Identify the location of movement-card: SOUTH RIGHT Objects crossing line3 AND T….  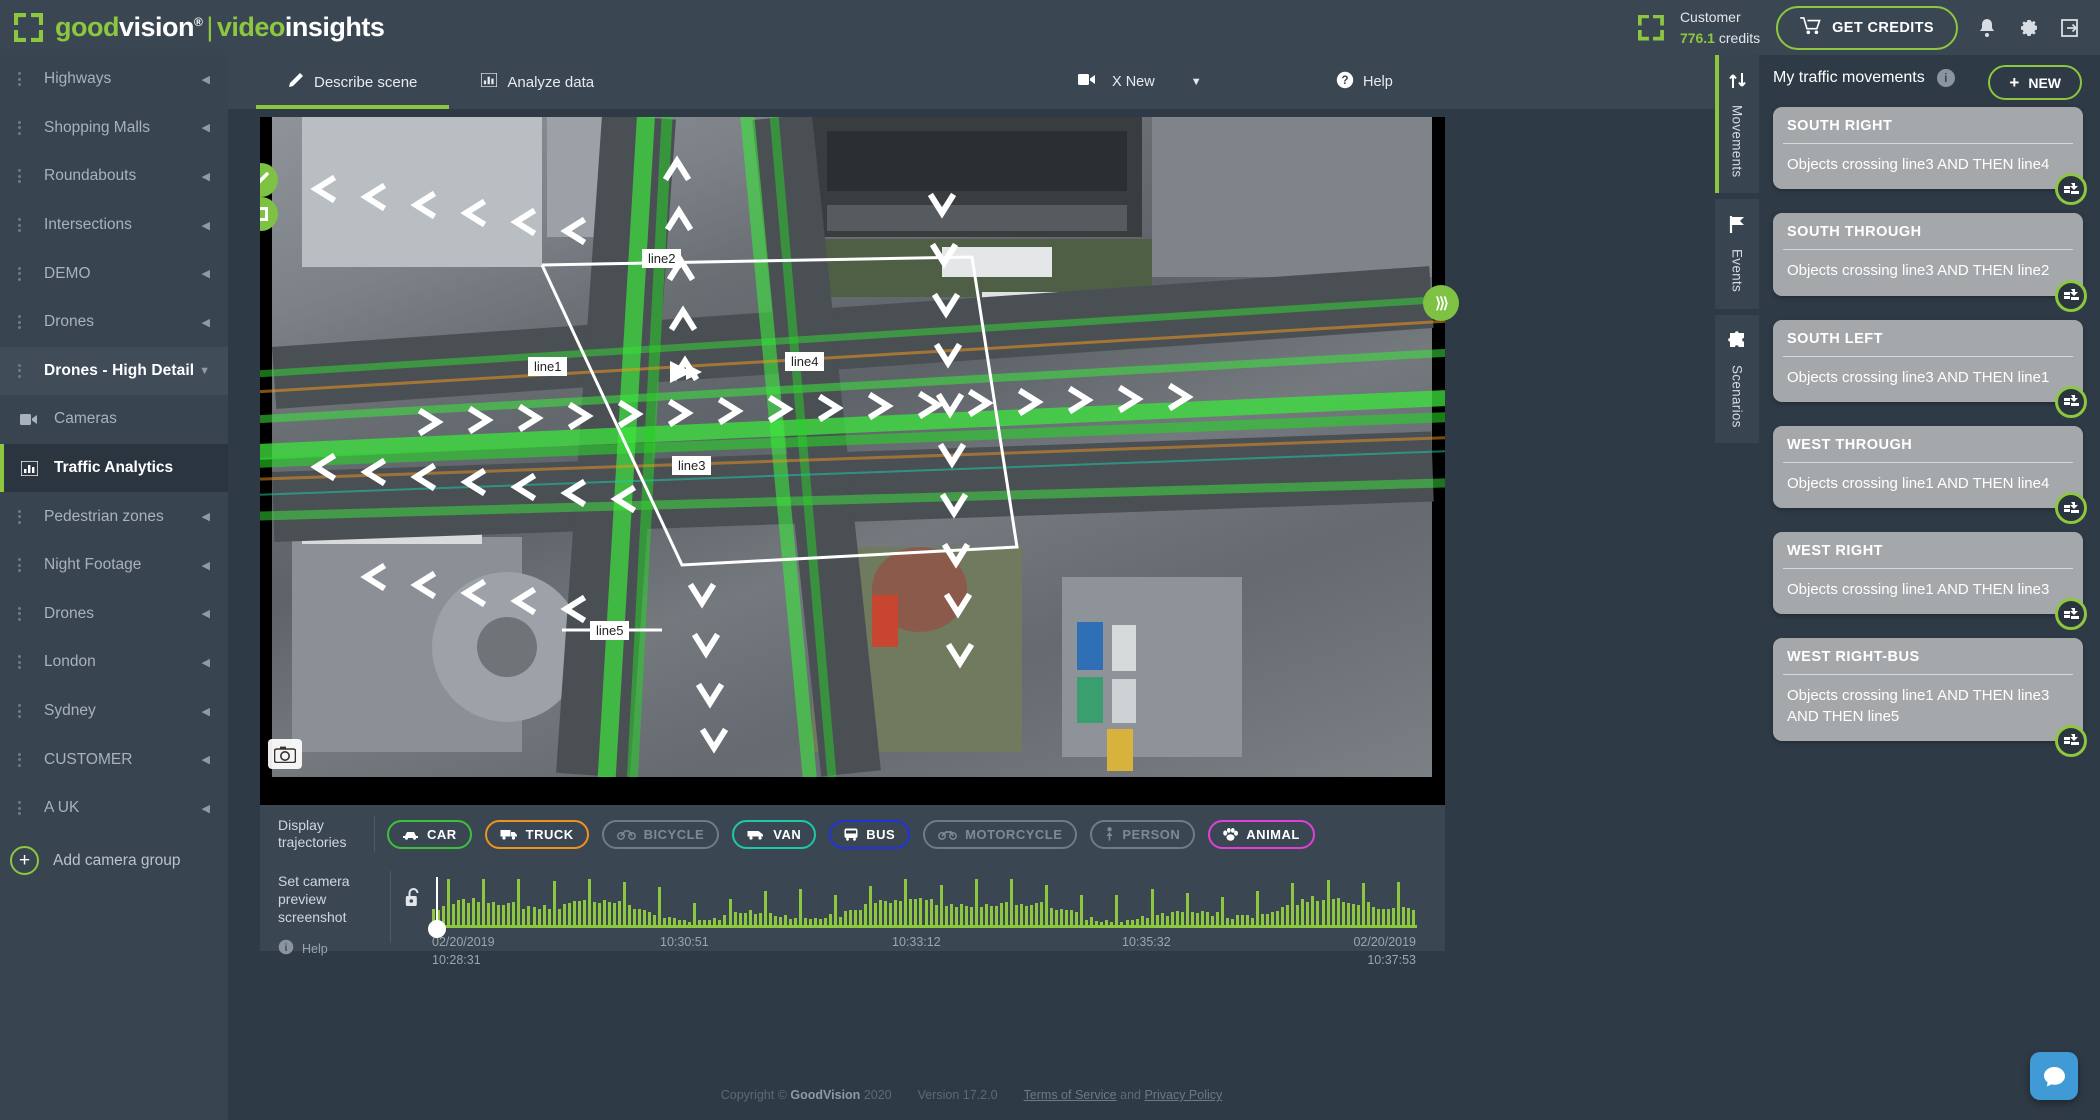
(1930, 156).